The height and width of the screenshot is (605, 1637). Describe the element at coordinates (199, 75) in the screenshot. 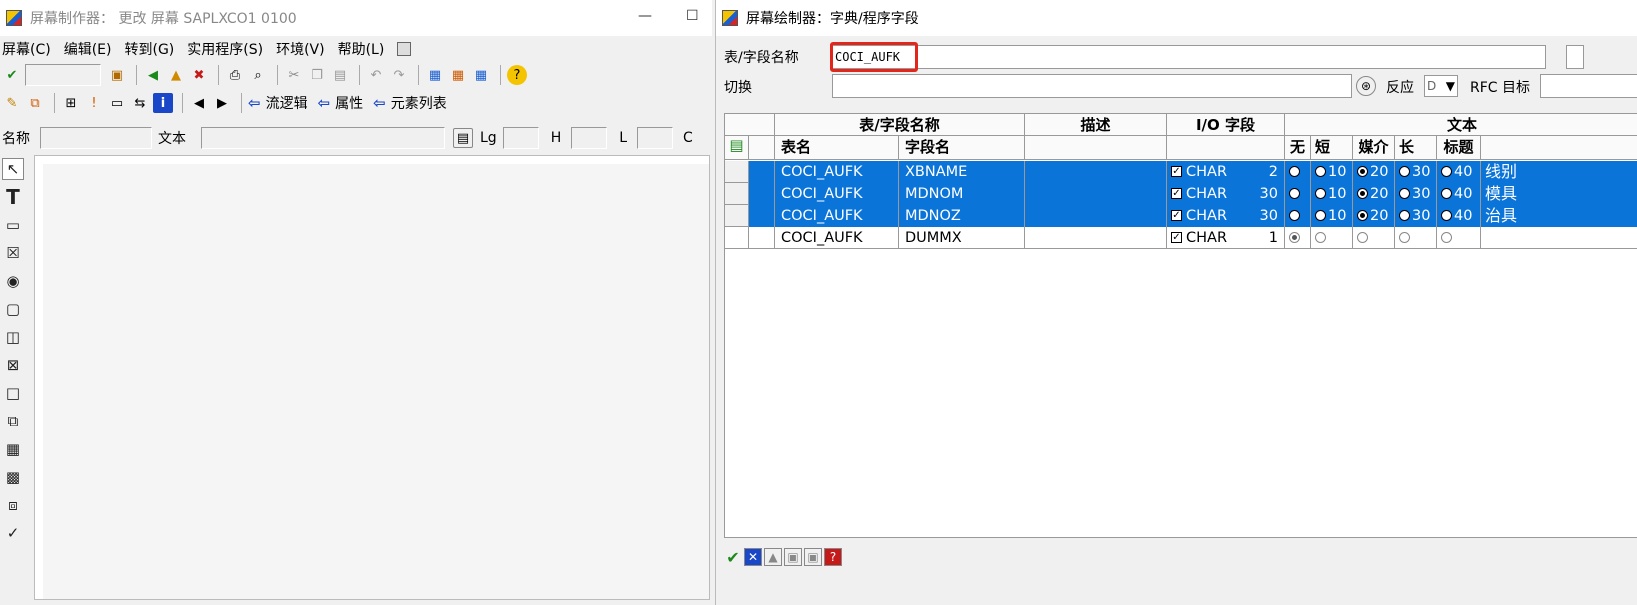

I see `cancel-icon: ✖` at that location.